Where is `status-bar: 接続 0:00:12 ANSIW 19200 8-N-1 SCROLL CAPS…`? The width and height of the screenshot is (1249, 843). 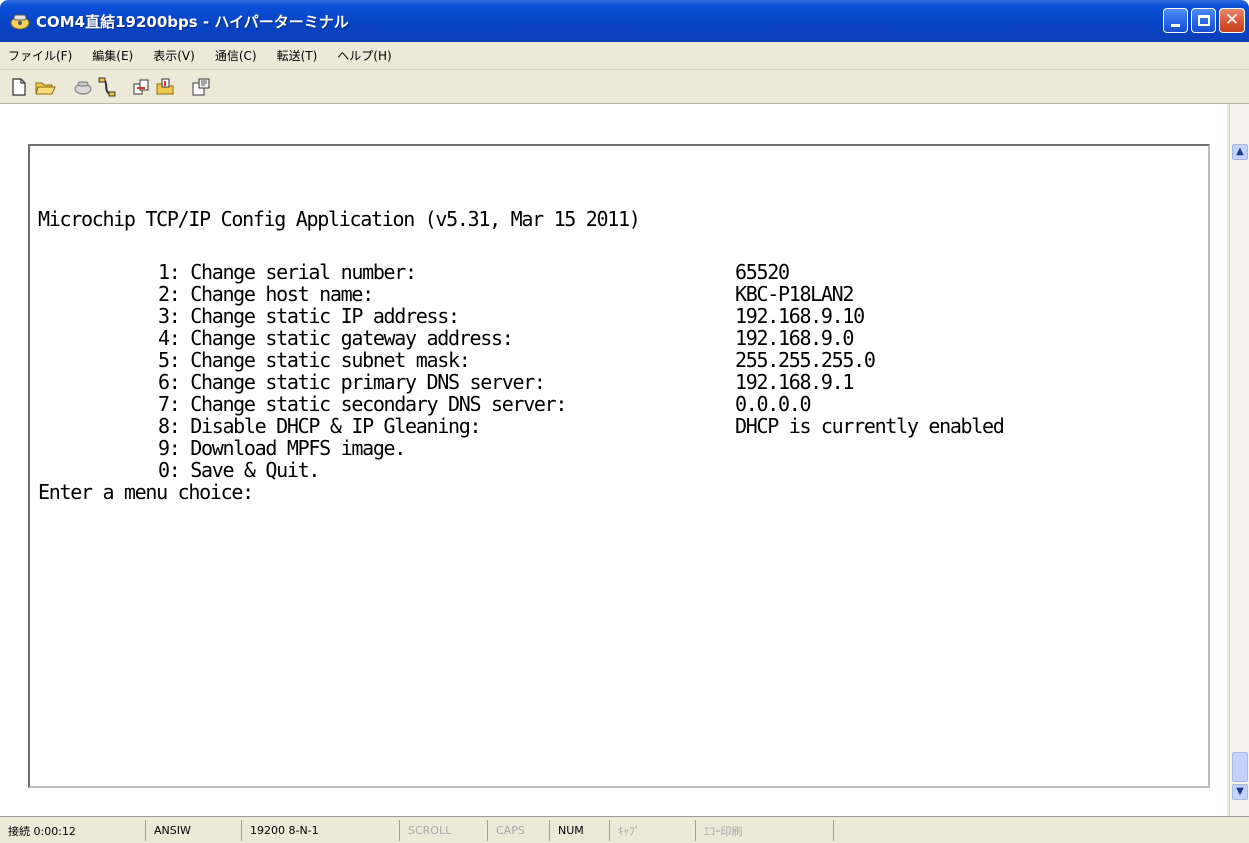
status-bar: 接続 0:00:12 ANSIW 19200 8-N-1 SCROLL CAPS… is located at coordinates (624, 829).